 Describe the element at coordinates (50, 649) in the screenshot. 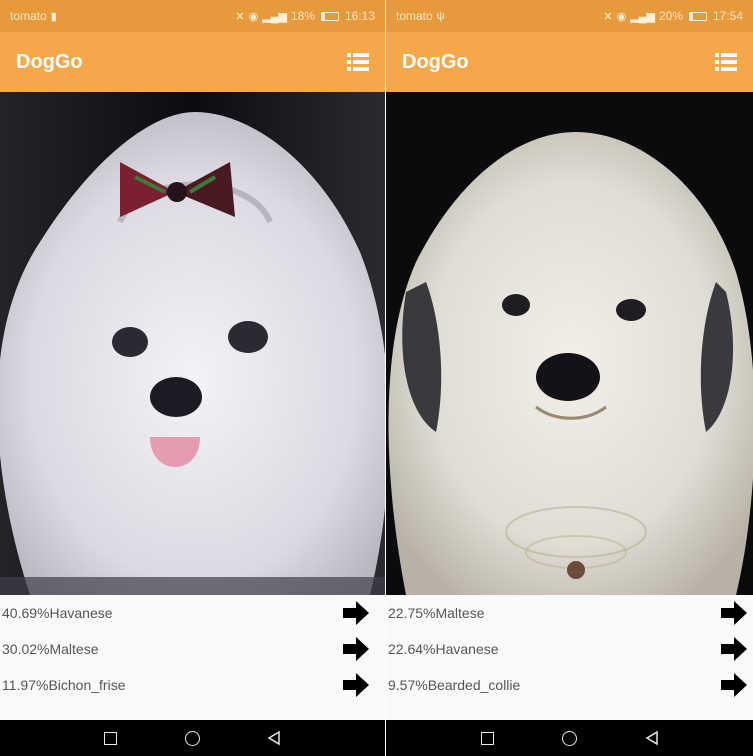

I see `prediction-label: 30.02%Maltese` at that location.